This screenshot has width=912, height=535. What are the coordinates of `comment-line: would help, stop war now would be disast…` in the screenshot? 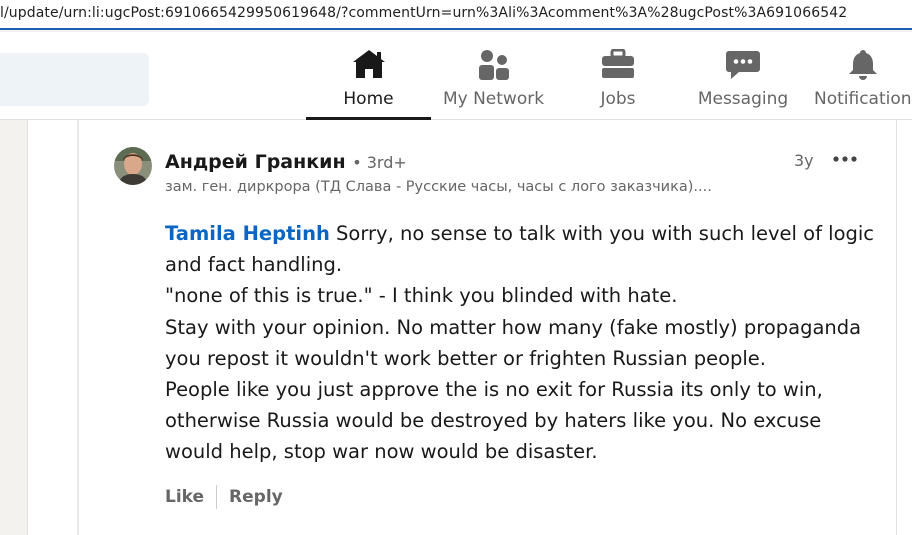 It's located at (381, 452).